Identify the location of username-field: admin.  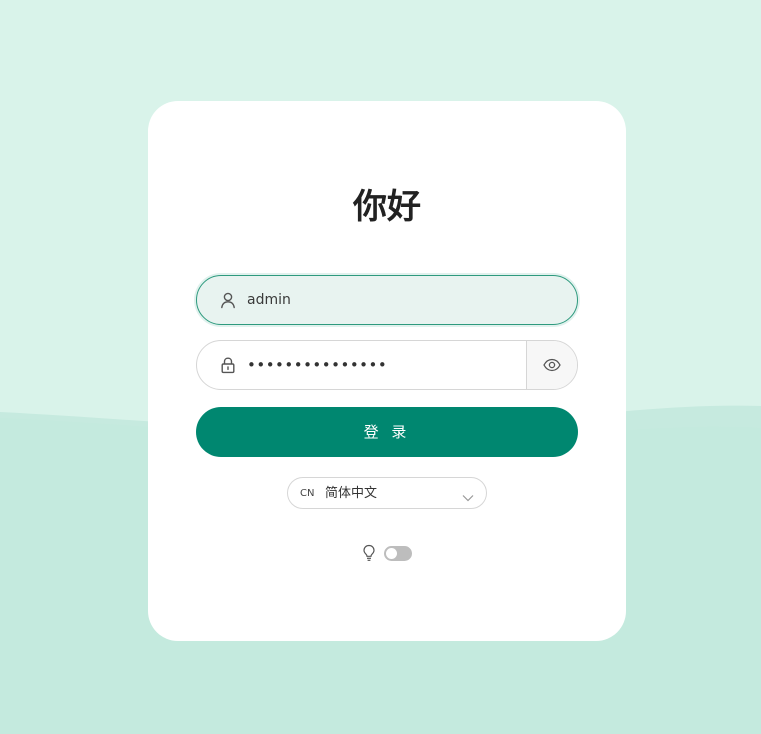
(387, 300).